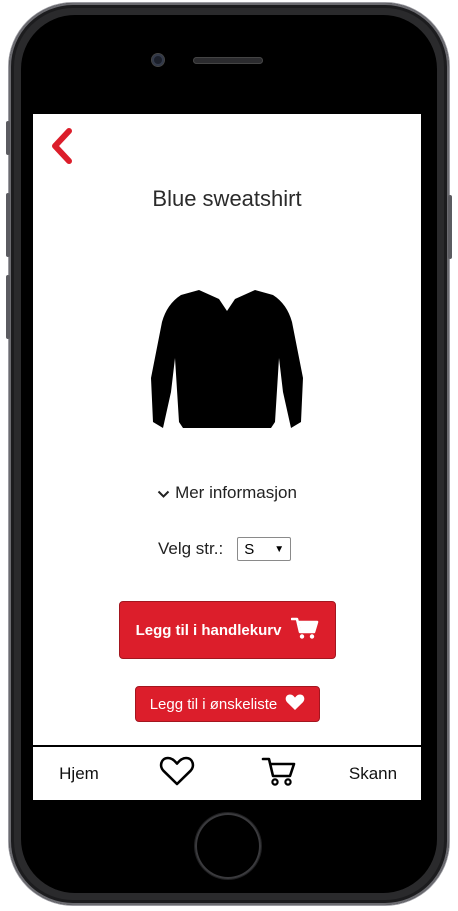 The width and height of the screenshot is (458, 911). I want to click on product-title: Blue sweatshirt, so click(227, 198).